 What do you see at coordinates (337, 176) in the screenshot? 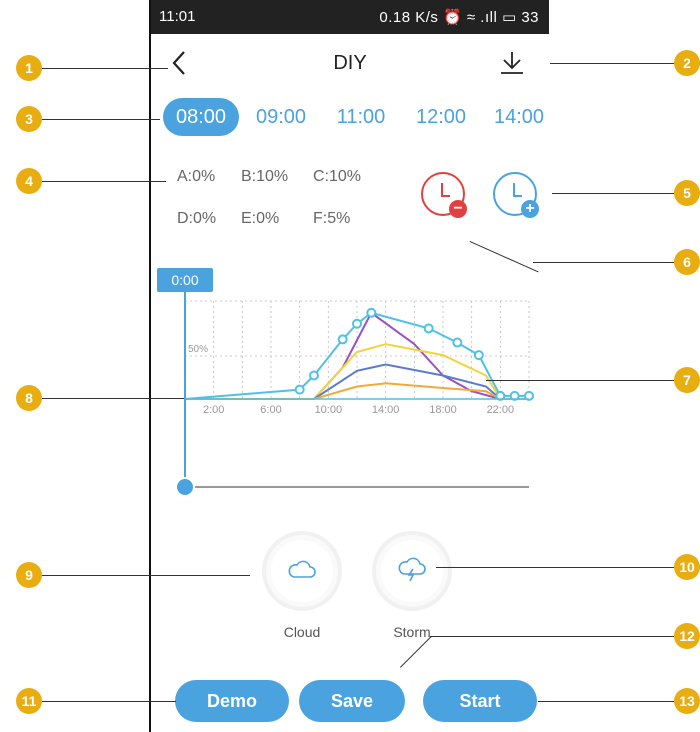
I see `channel-c: C:10%` at bounding box center [337, 176].